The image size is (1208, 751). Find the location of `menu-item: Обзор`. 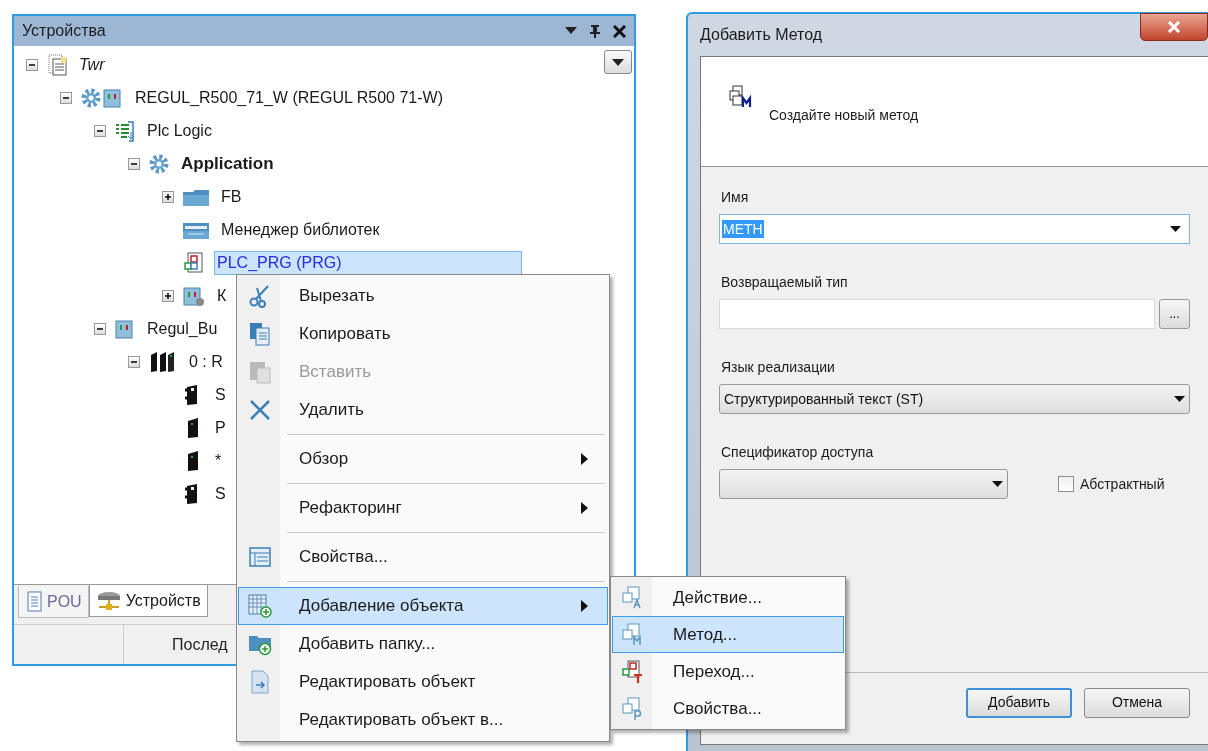

menu-item: Обзор is located at coordinates (423, 459).